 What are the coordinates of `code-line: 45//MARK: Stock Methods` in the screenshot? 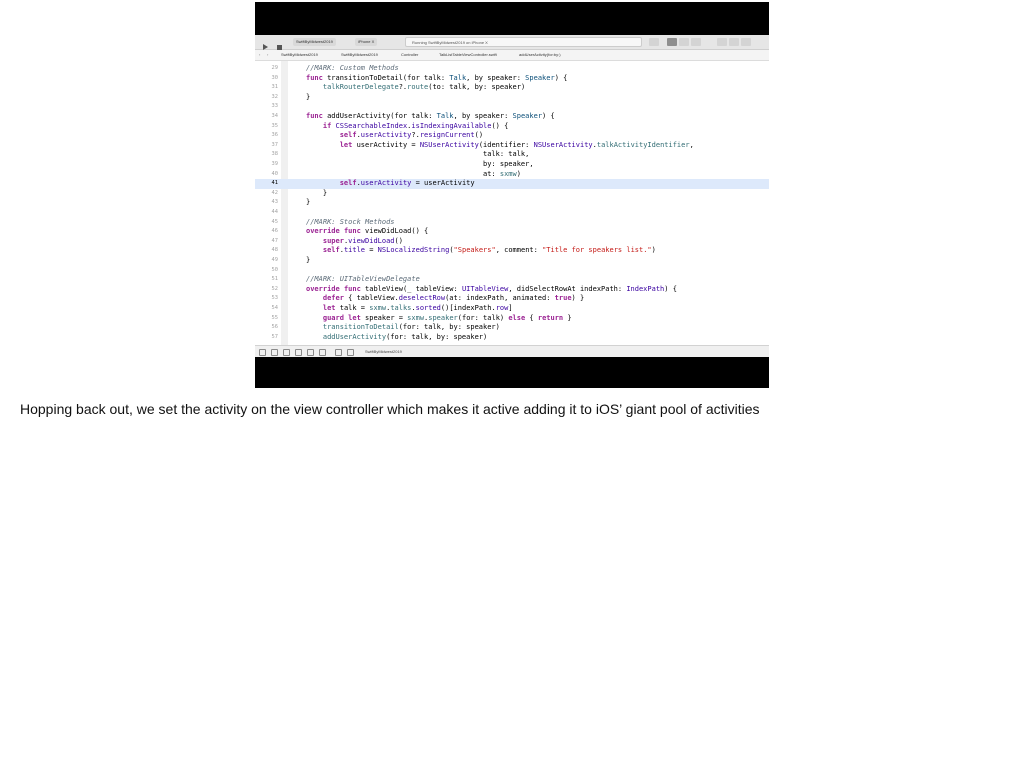 It's located at (333, 221).